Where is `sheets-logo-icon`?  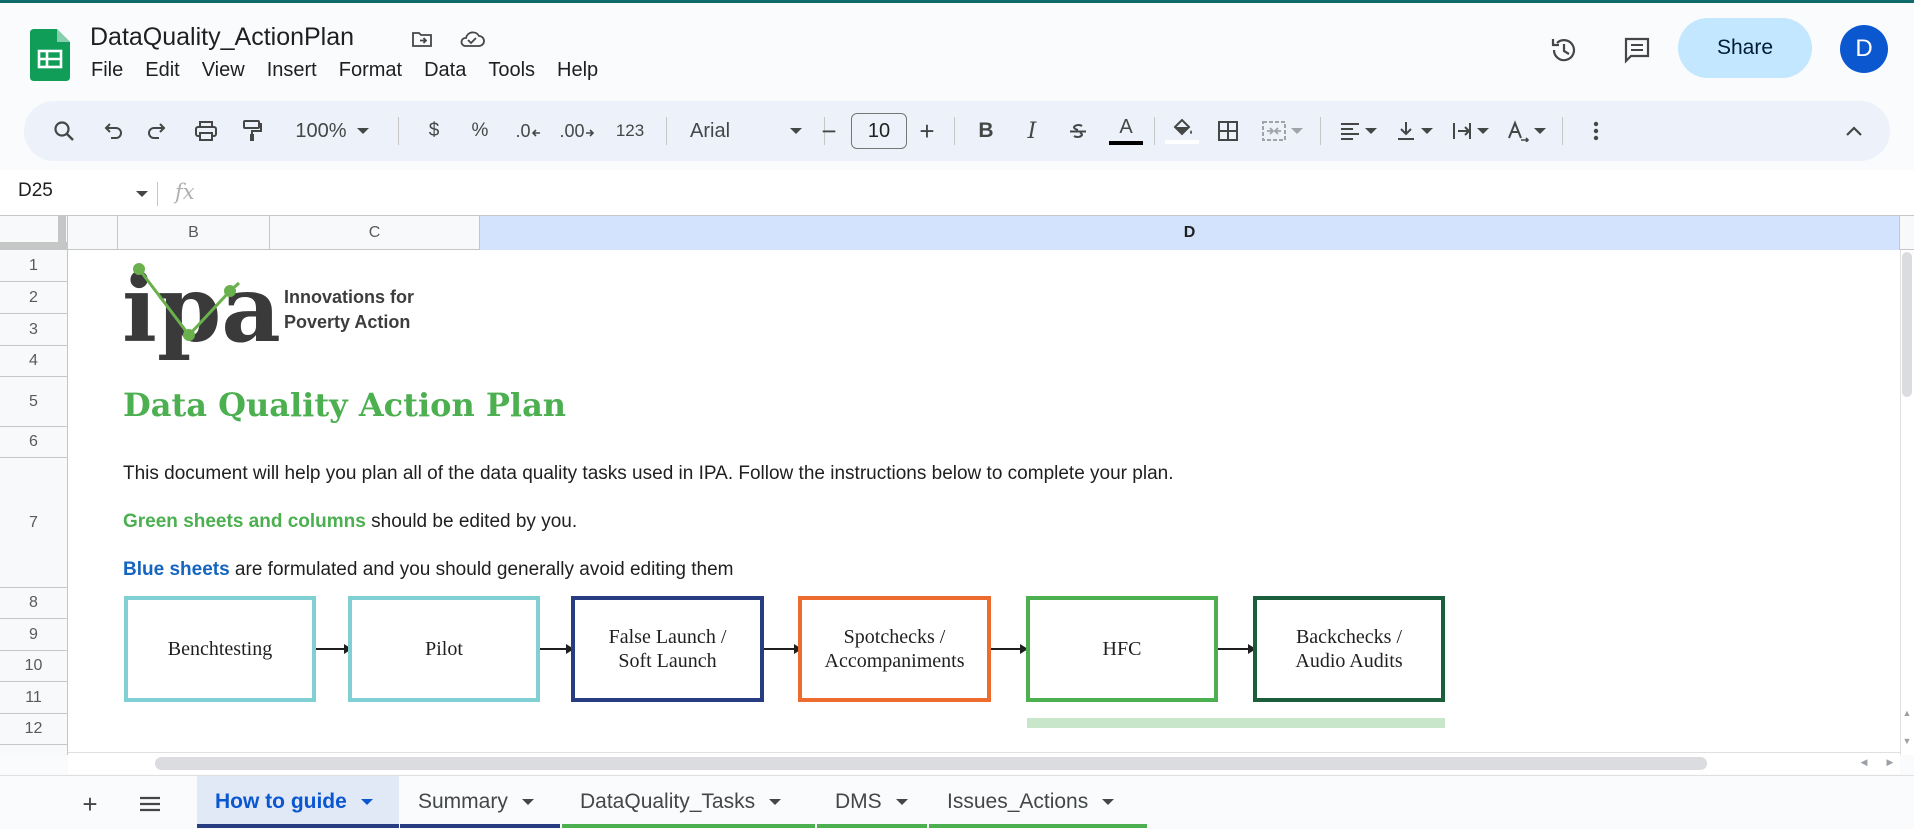 sheets-logo-icon is located at coordinates (50, 55).